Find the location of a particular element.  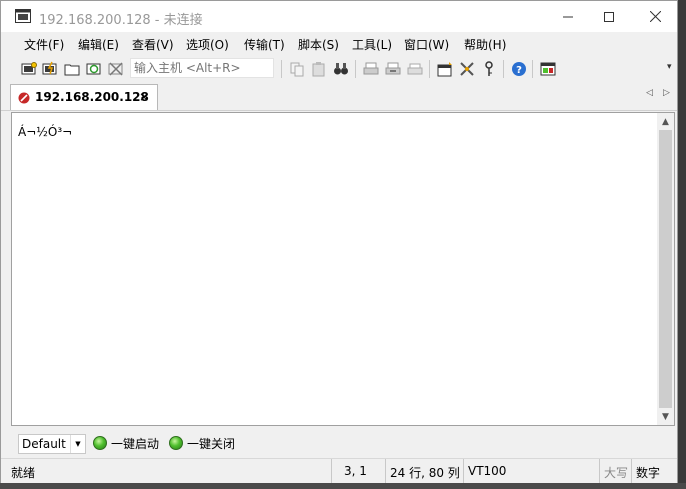

menu-transfer: 传输(T) is located at coordinates (264, 44).